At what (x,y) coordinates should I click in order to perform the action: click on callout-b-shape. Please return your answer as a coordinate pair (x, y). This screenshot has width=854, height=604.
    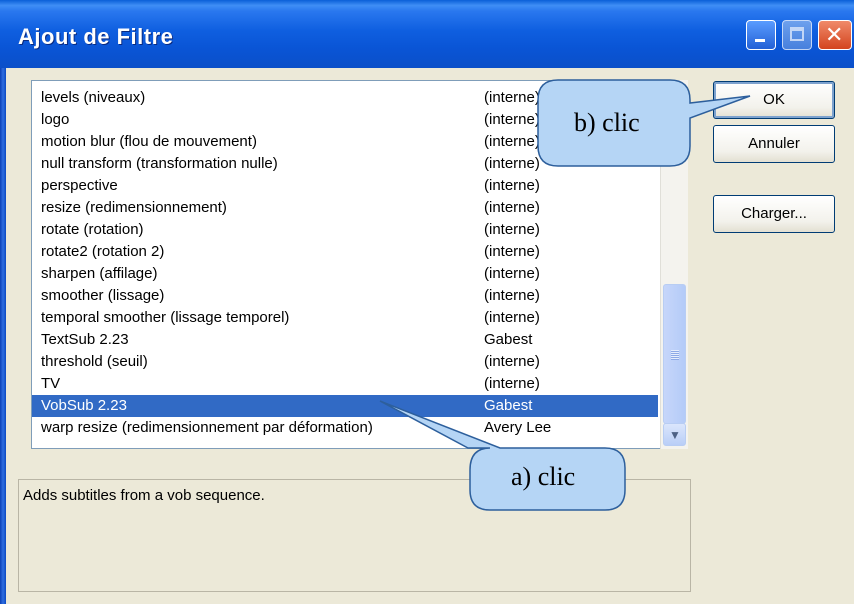
    Looking at the image, I should click on (644, 123).